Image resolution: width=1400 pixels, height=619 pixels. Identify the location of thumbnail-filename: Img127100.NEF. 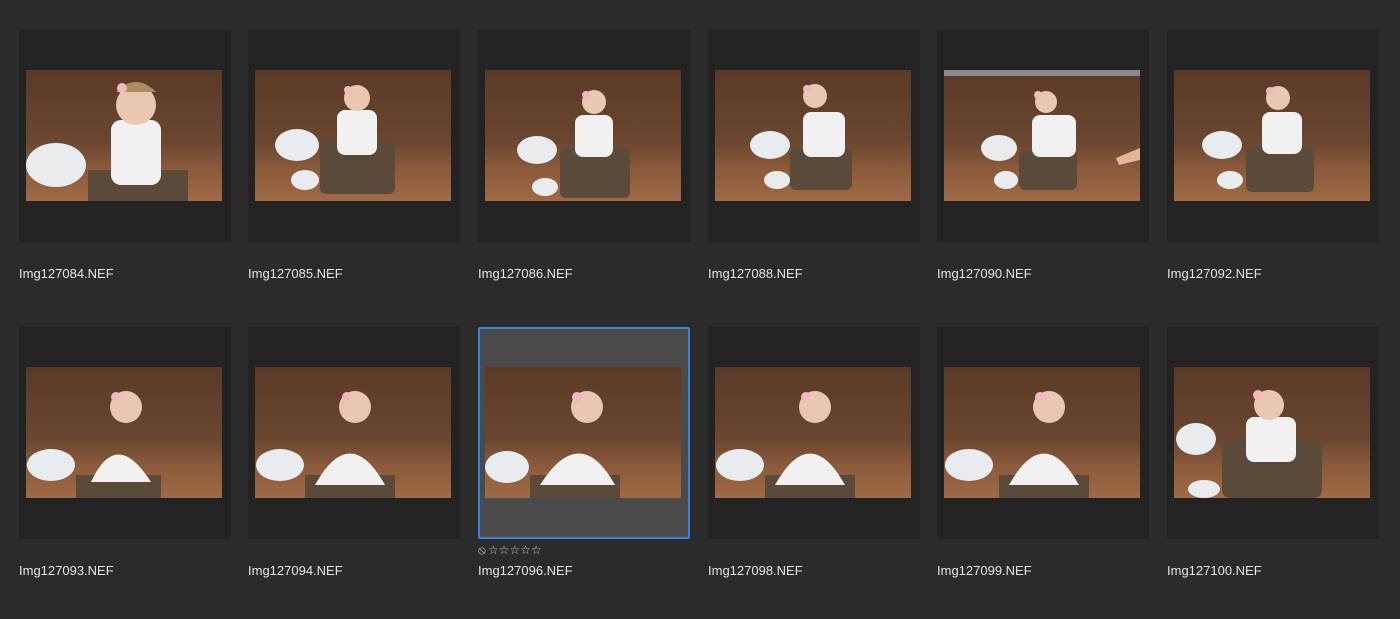
(1214, 570).